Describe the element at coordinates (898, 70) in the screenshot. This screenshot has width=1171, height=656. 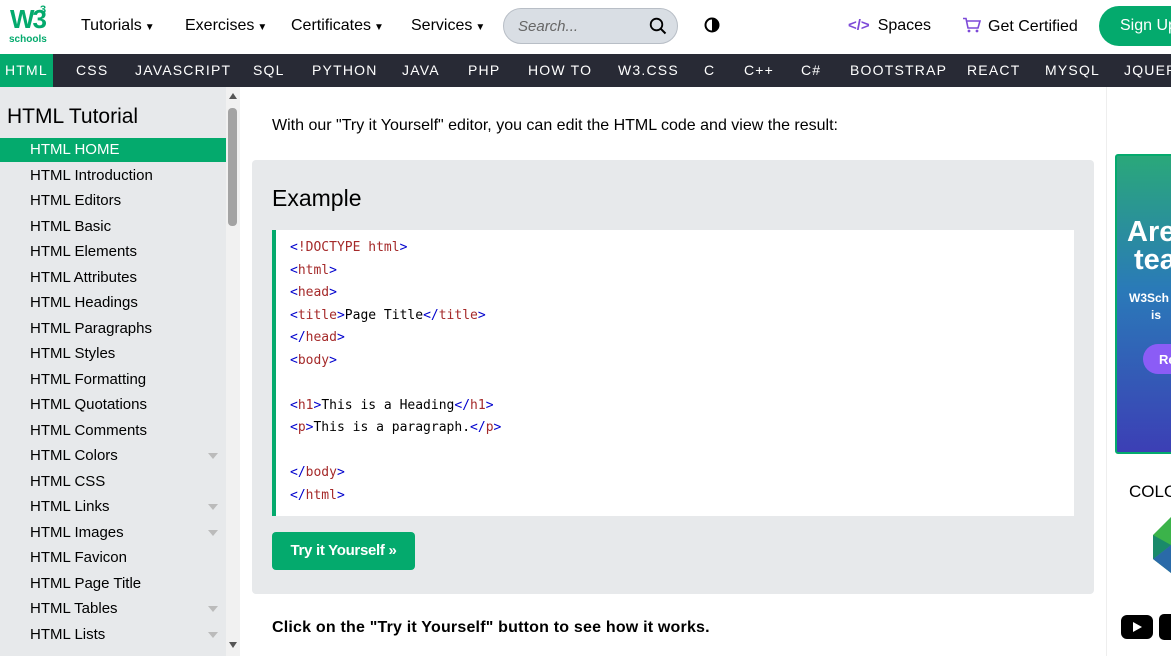
I see `topic-bootstrap: BOOTSTRAP` at that location.